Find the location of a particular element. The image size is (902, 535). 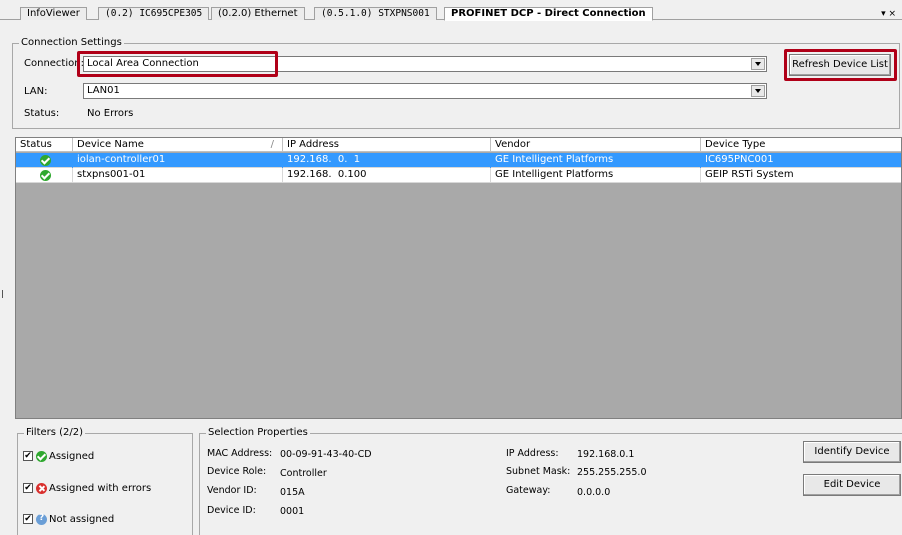

gateway-value: 0.0.0.0 is located at coordinates (594, 492).